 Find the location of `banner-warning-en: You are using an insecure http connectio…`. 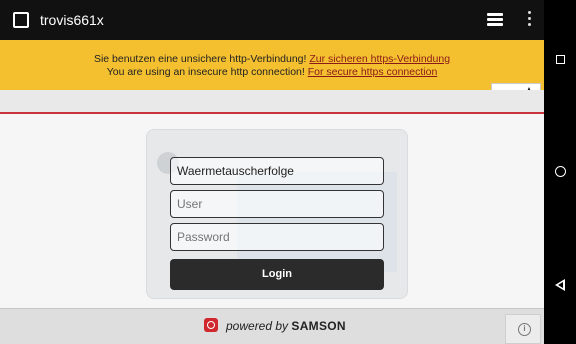

banner-warning-en: You are using an insecure http connectio… is located at coordinates (205, 72).